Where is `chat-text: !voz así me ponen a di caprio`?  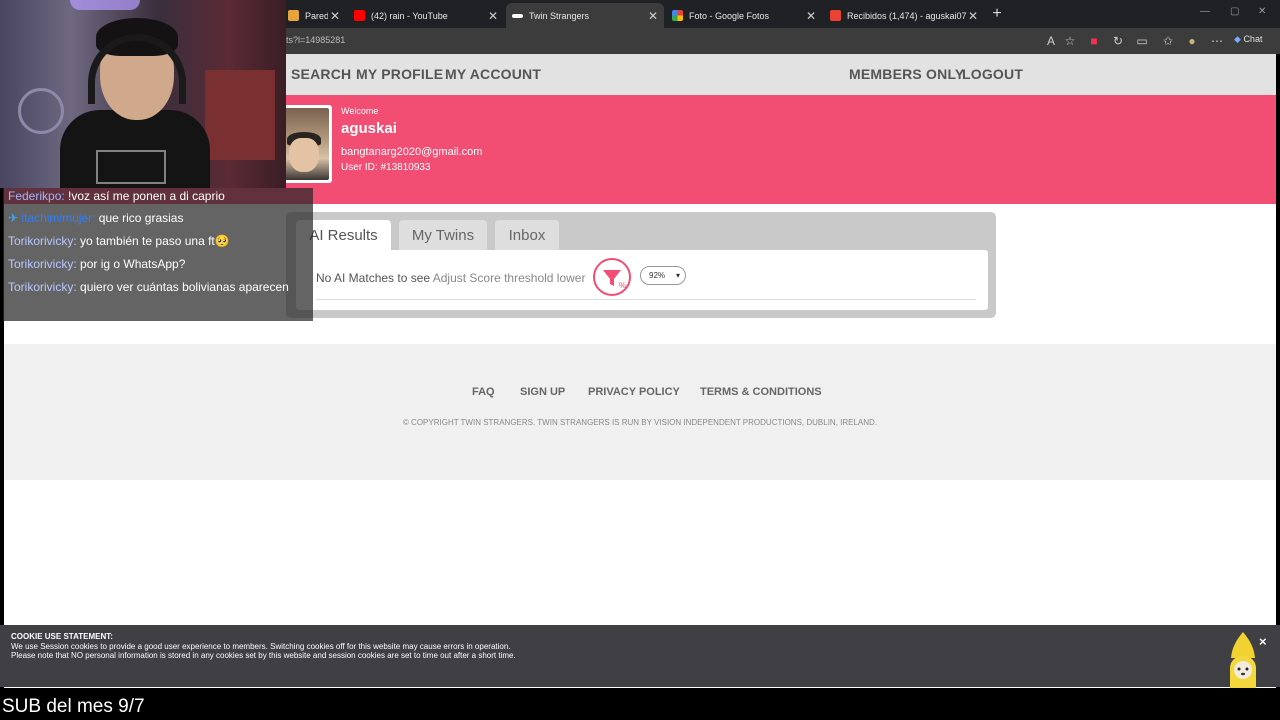
chat-text: !voz así me ponen a di caprio is located at coordinates (146, 196).